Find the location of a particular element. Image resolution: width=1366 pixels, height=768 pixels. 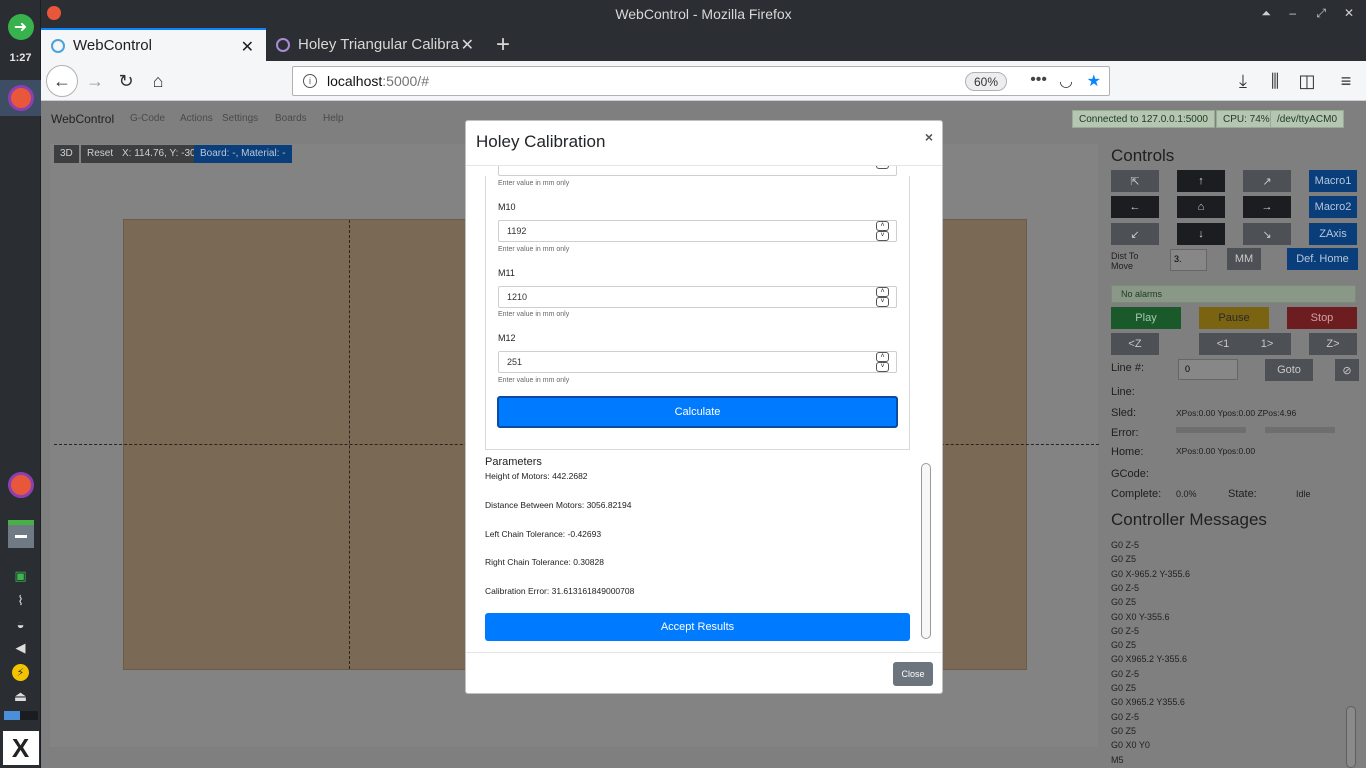

update-icon: ➜ is located at coordinates (20, 27).